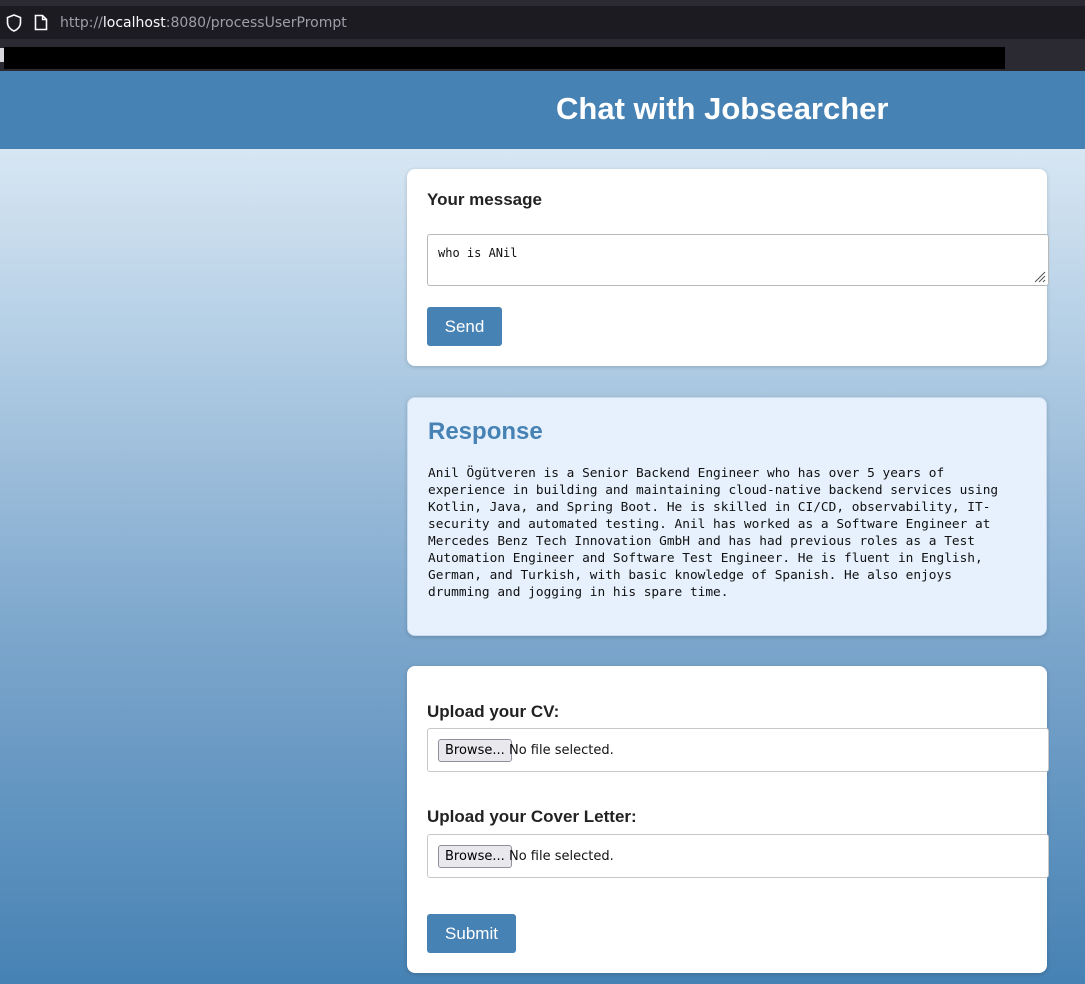 The height and width of the screenshot is (984, 1085). I want to click on submit-button: Submit, so click(471, 933).